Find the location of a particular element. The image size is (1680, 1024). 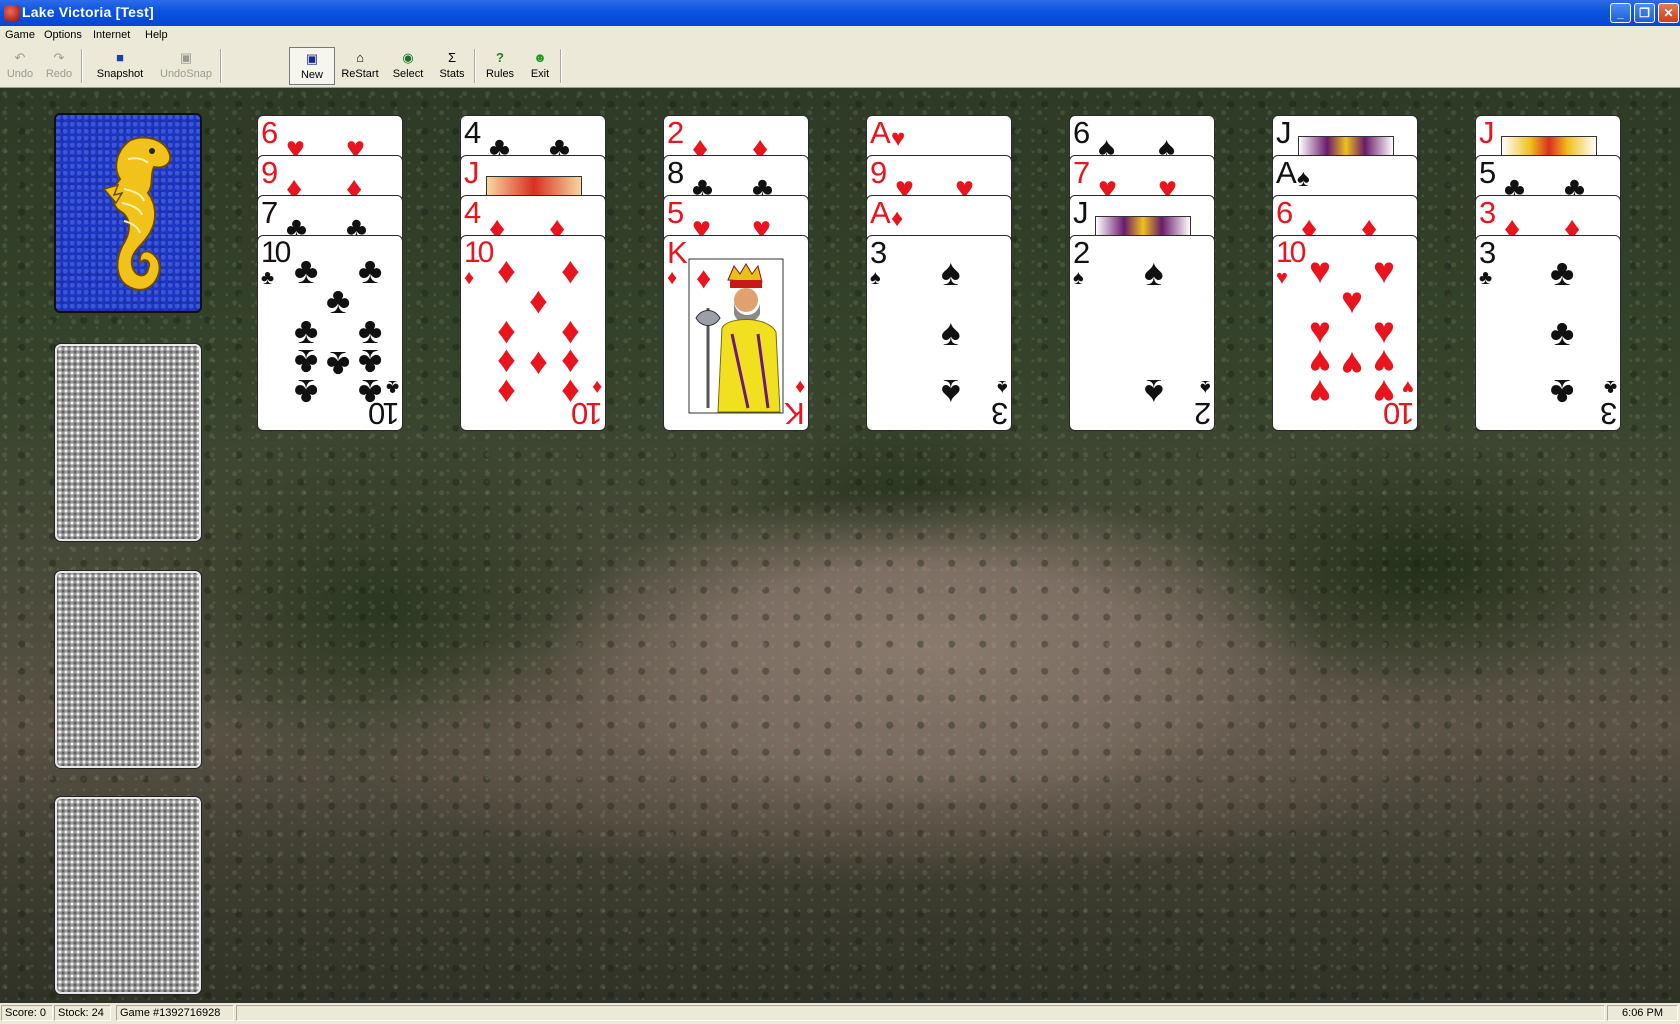

exit-button: ☻ Exit is located at coordinates (540, 66).